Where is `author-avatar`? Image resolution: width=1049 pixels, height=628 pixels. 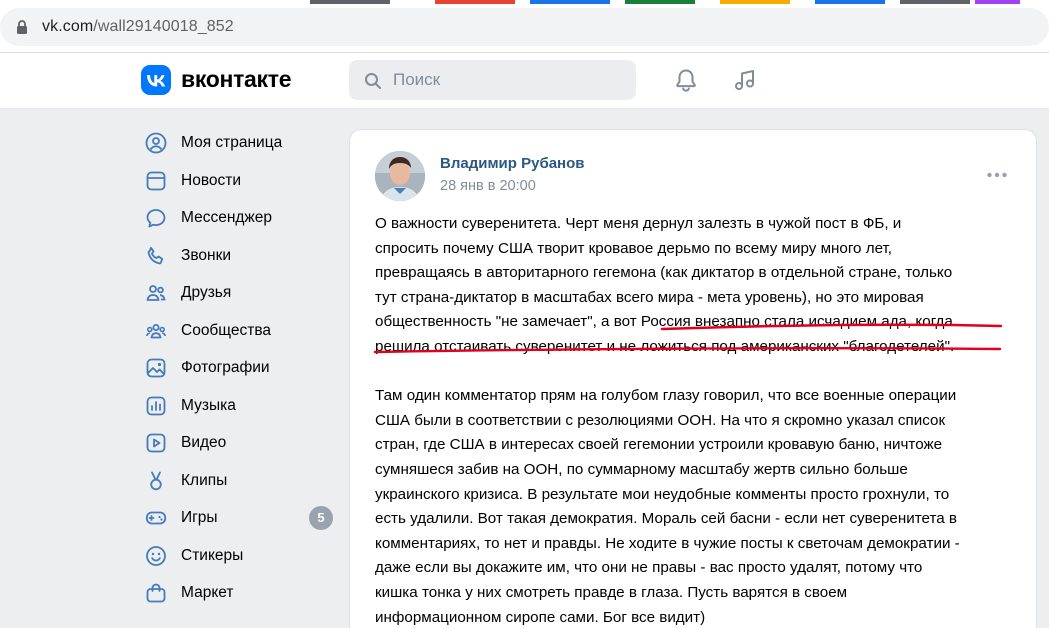 author-avatar is located at coordinates (400, 176).